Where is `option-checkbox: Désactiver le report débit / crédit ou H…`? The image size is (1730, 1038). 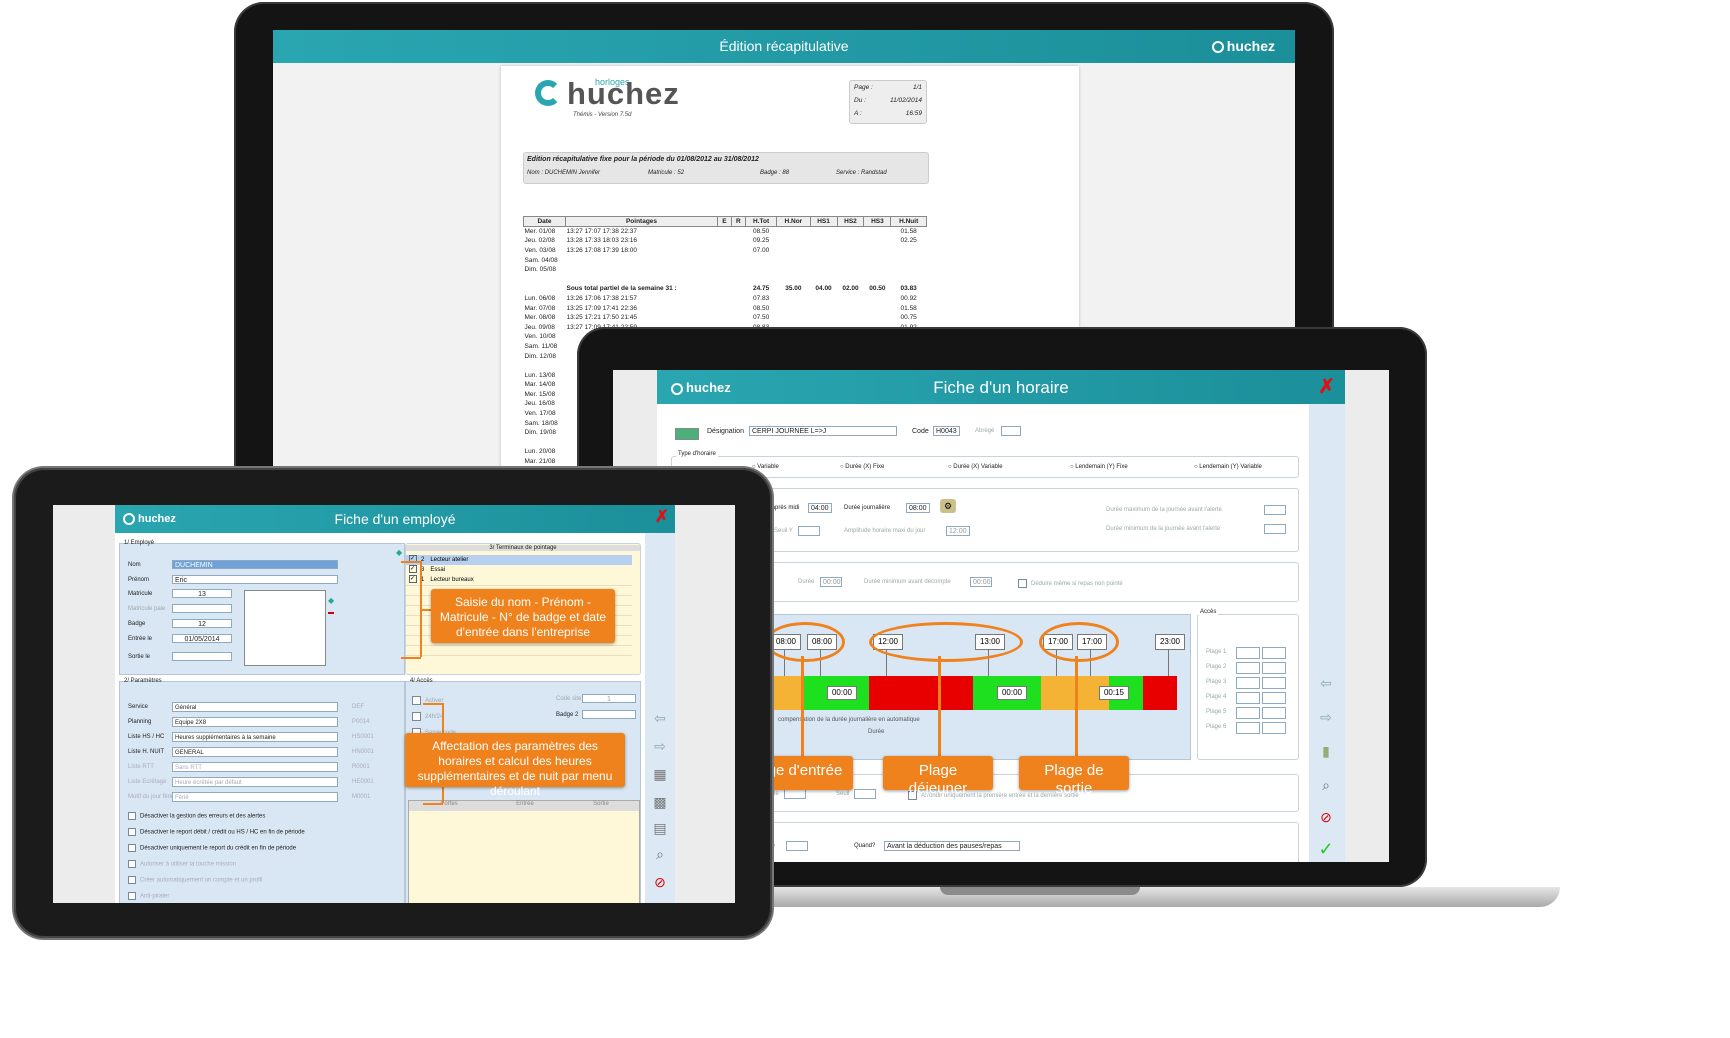
option-checkbox: Désactiver le report débit / crédit ou H… is located at coordinates (216, 832).